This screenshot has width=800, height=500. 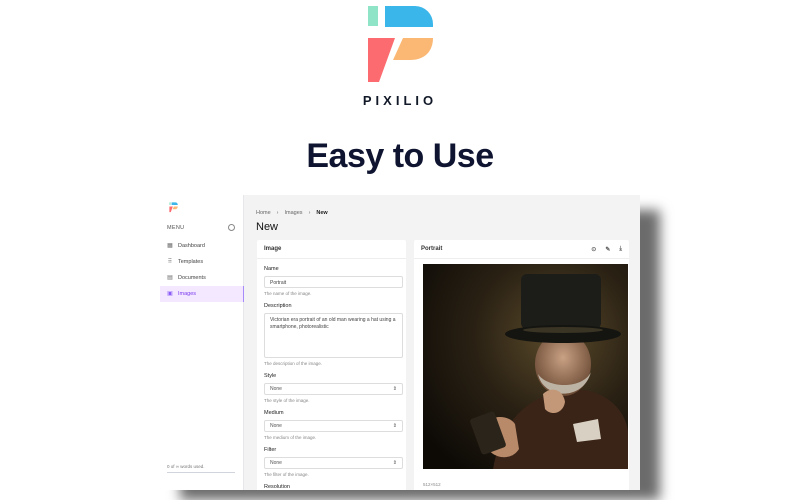 I want to click on edit-icon: ✎, so click(x=607, y=249).